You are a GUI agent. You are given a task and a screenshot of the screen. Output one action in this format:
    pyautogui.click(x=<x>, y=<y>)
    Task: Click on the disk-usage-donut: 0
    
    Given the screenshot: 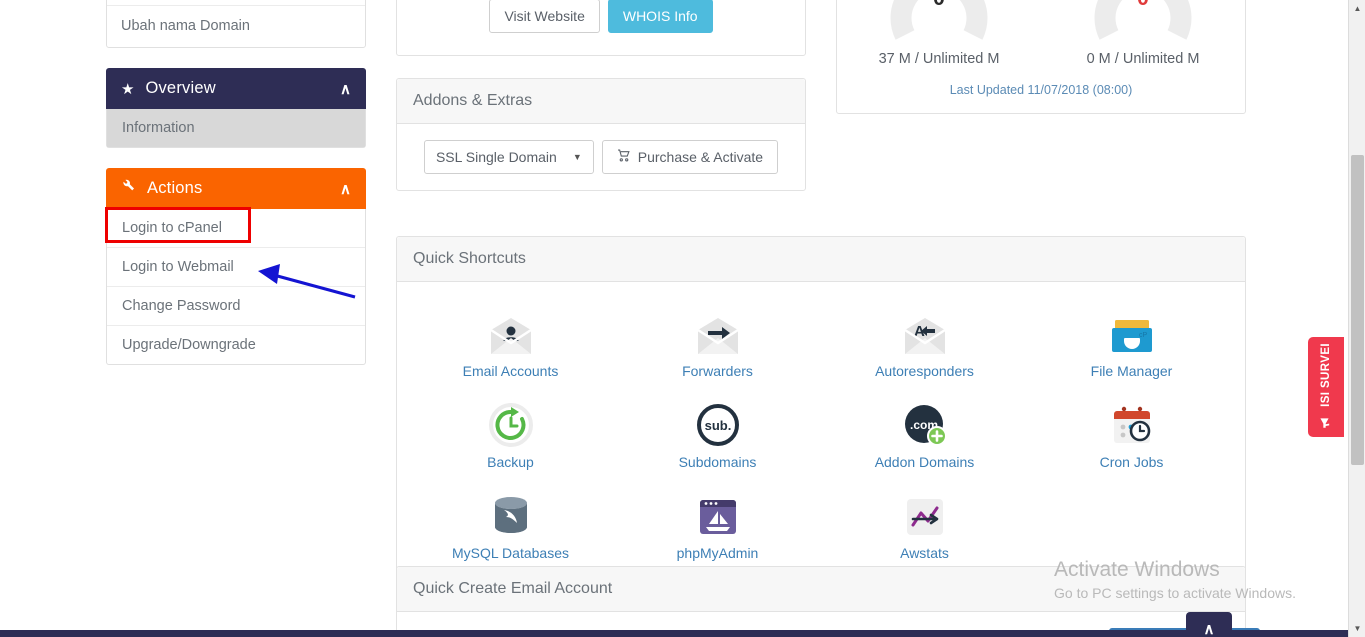 What is the action you would take?
    pyautogui.click(x=939, y=21)
    